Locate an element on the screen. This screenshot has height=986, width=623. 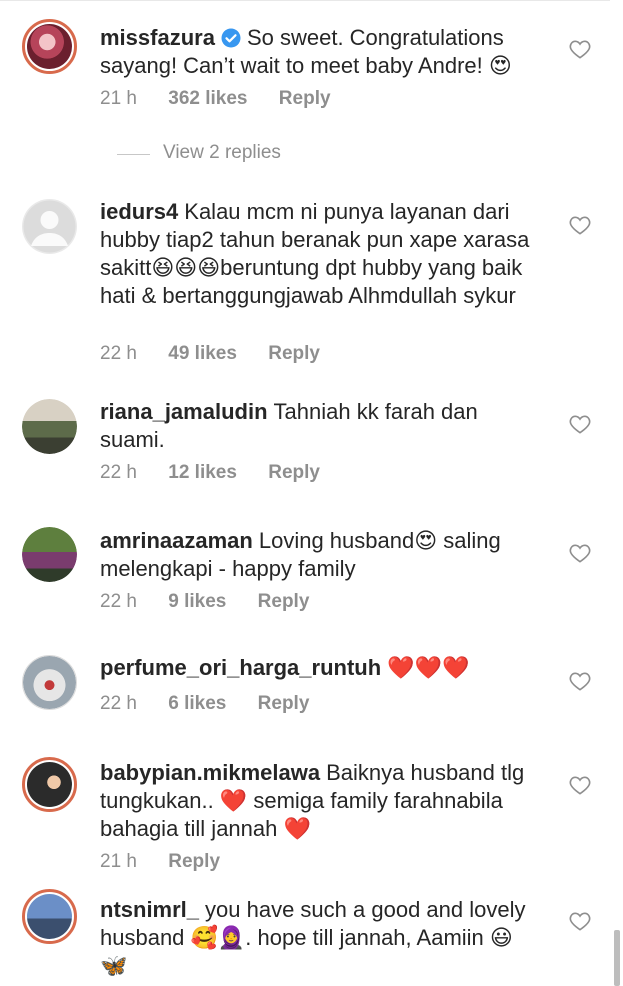
verified-badge-icon is located at coordinates (231, 38).